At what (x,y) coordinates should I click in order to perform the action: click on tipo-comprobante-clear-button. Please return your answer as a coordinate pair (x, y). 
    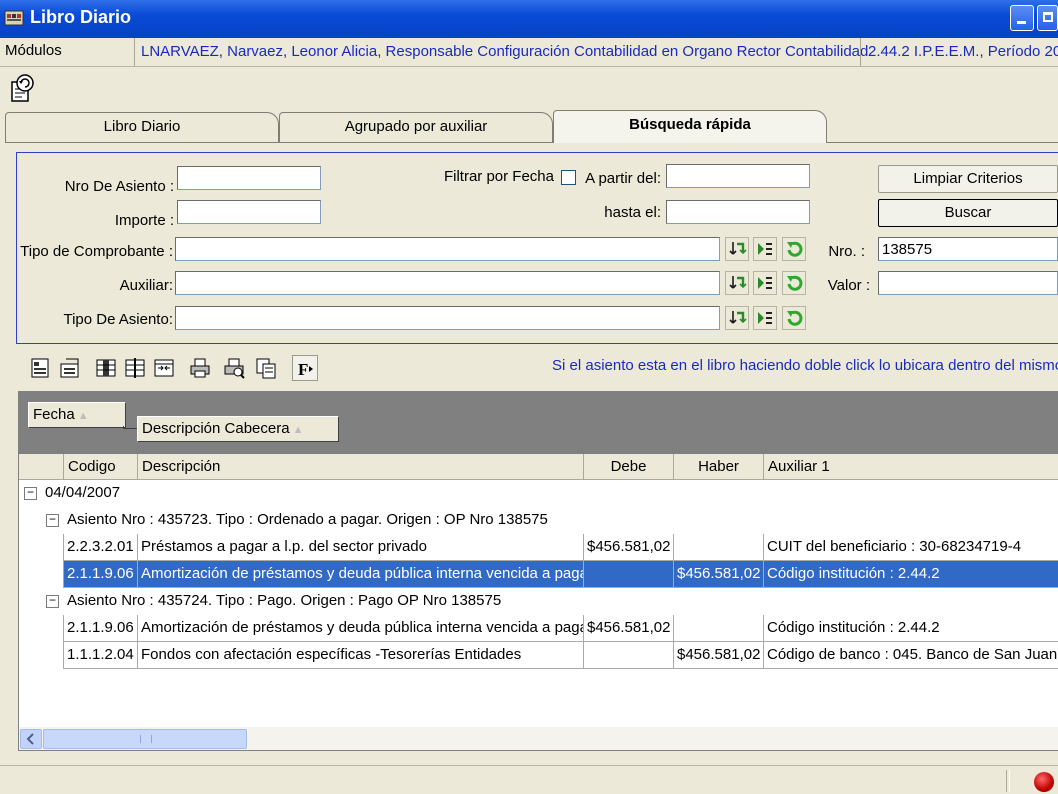
    Looking at the image, I should click on (794, 249).